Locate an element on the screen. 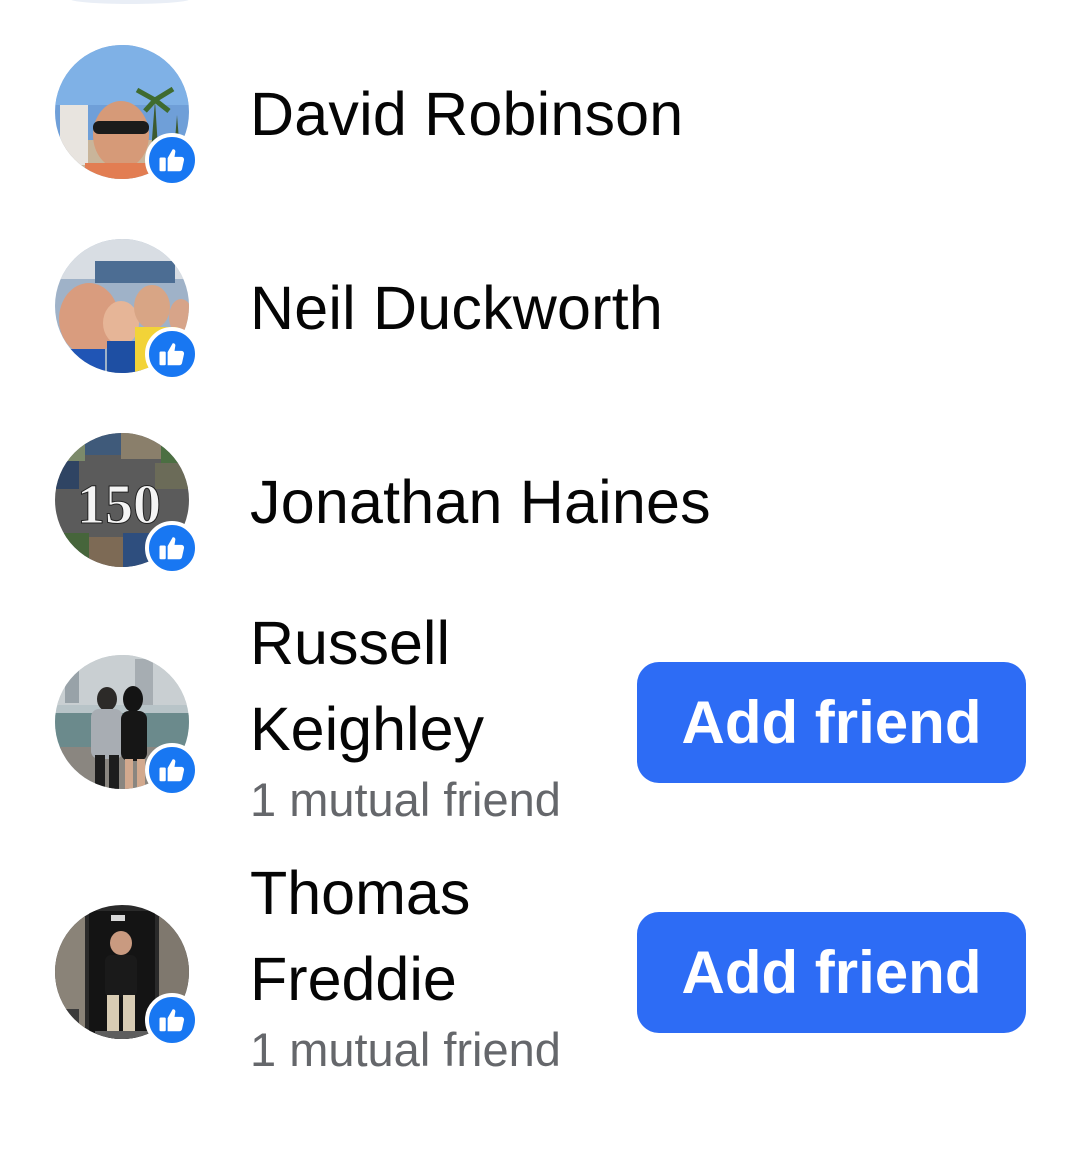 This screenshot has height=1155, width=1080. reactor-name: Russell Keighley is located at coordinates (440, 686).